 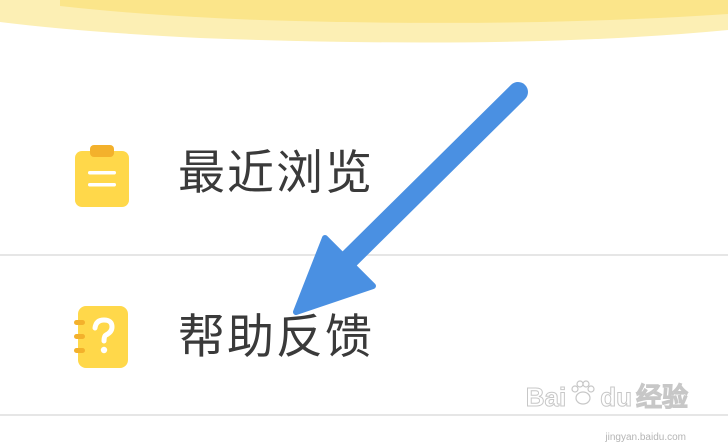 I want to click on top-banner, so click(x=364, y=30).